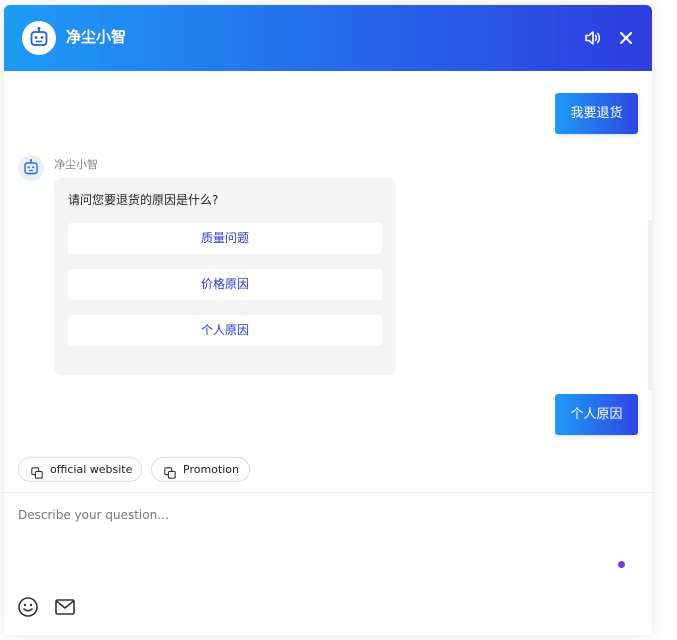  Describe the element at coordinates (31, 168) in the screenshot. I see `bot-message-avatar` at that location.